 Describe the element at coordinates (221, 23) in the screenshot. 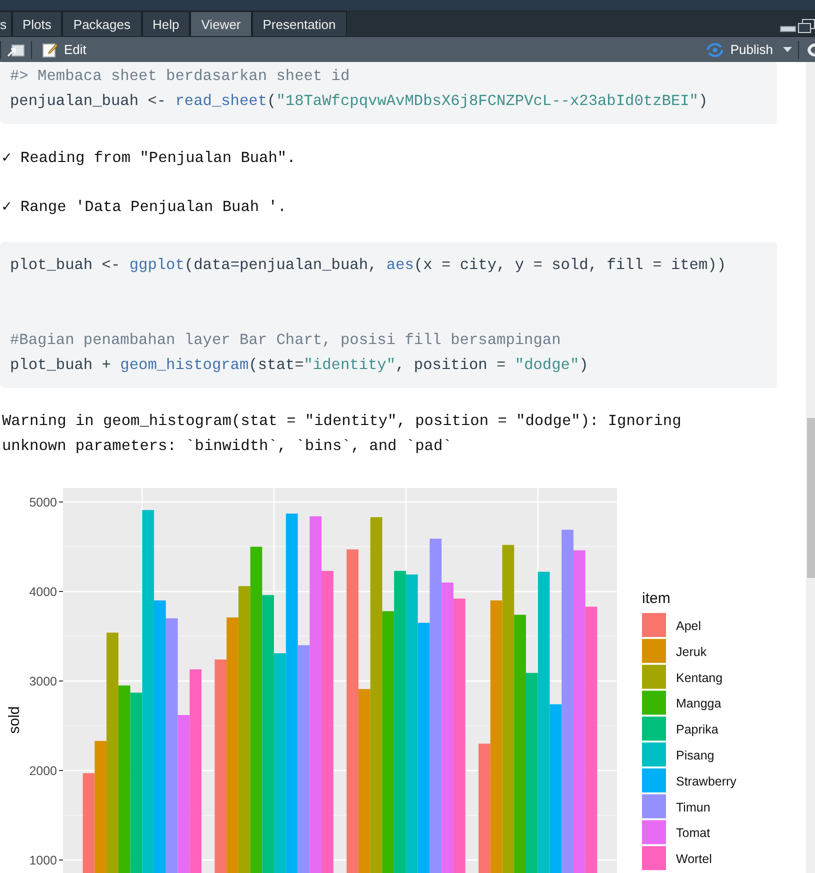

I see `pane-tab: Viewer` at that location.